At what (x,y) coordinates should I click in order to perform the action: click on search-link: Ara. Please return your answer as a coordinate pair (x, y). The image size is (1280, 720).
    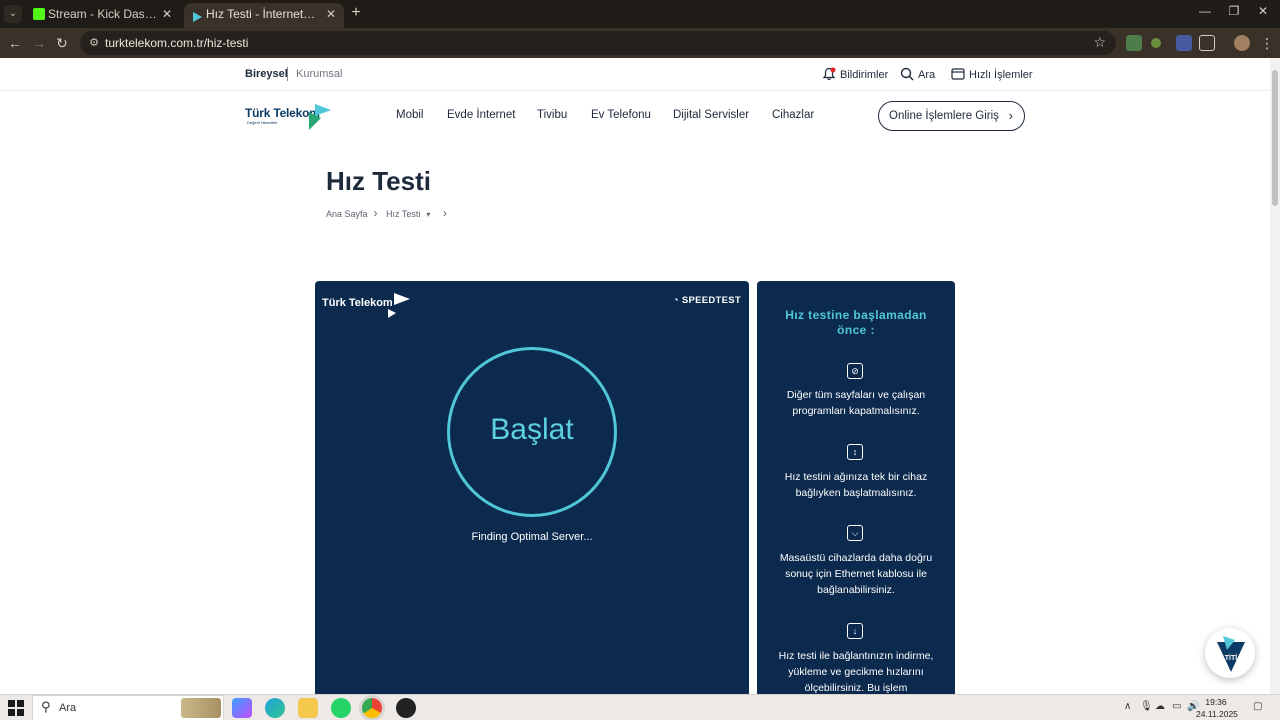
    Looking at the image, I should click on (917, 74).